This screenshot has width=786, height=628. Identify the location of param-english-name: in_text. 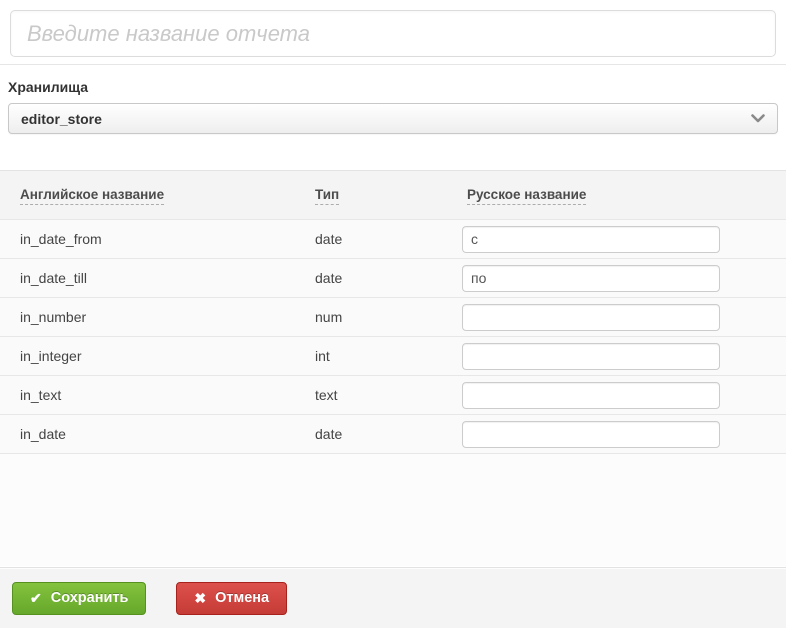
(41, 395).